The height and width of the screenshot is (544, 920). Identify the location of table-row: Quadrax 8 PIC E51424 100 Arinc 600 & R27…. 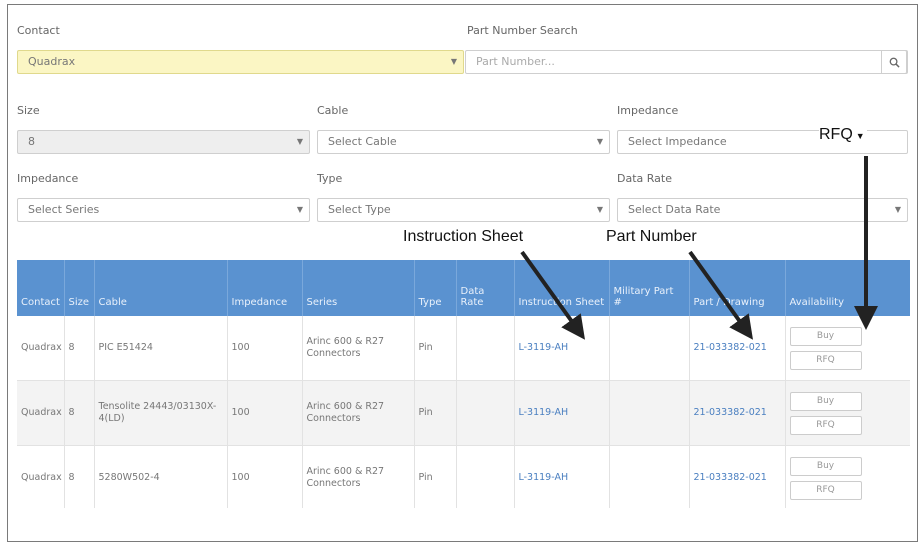
(463, 348).